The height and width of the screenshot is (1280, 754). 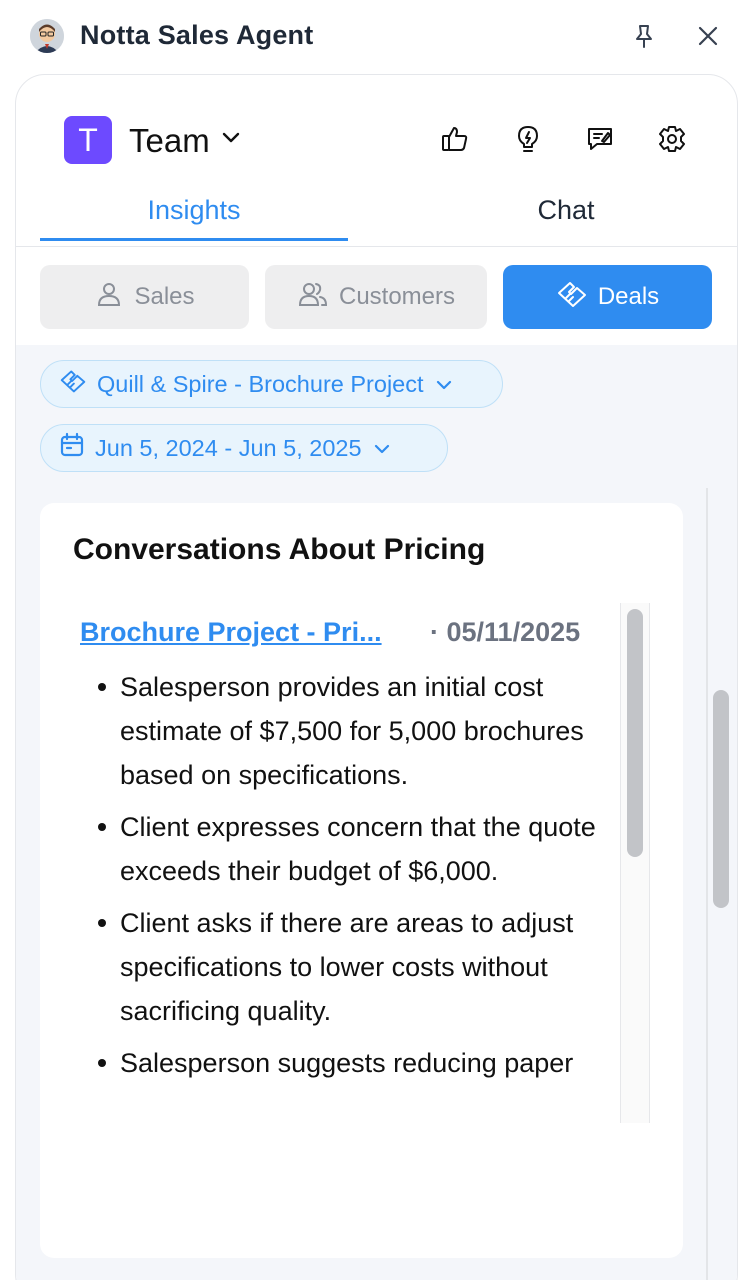 I want to click on tabs-divider, so click(x=376, y=246).